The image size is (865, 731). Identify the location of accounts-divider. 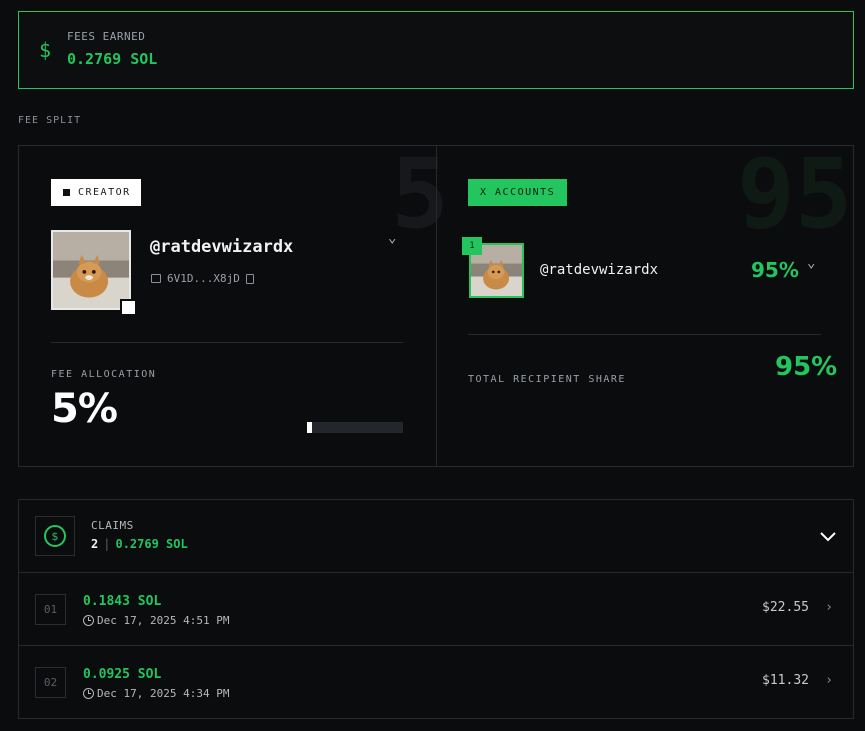
(644, 334).